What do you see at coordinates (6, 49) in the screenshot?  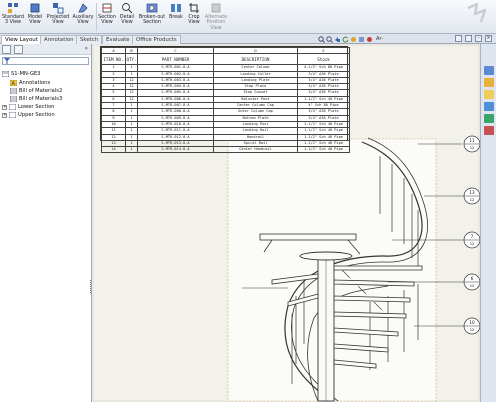 I see `feature-manager-tab-icon` at bounding box center [6, 49].